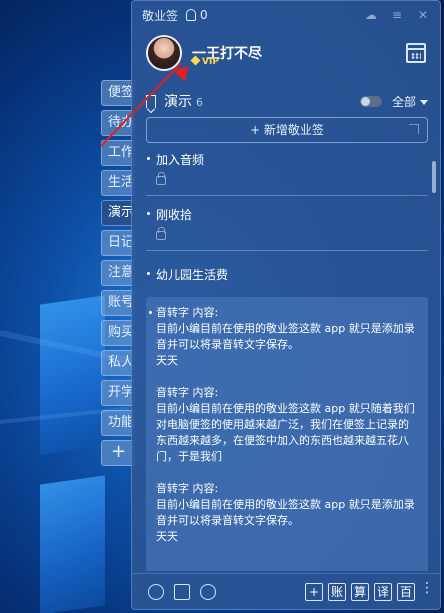  Describe the element at coordinates (191, 15) in the screenshot. I see `bell-icon` at that location.